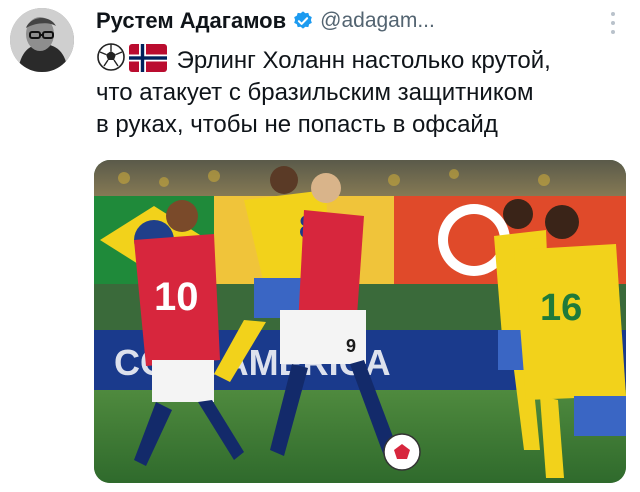  Describe the element at coordinates (303, 20) in the screenshot. I see `verified-badge-icon` at that location.